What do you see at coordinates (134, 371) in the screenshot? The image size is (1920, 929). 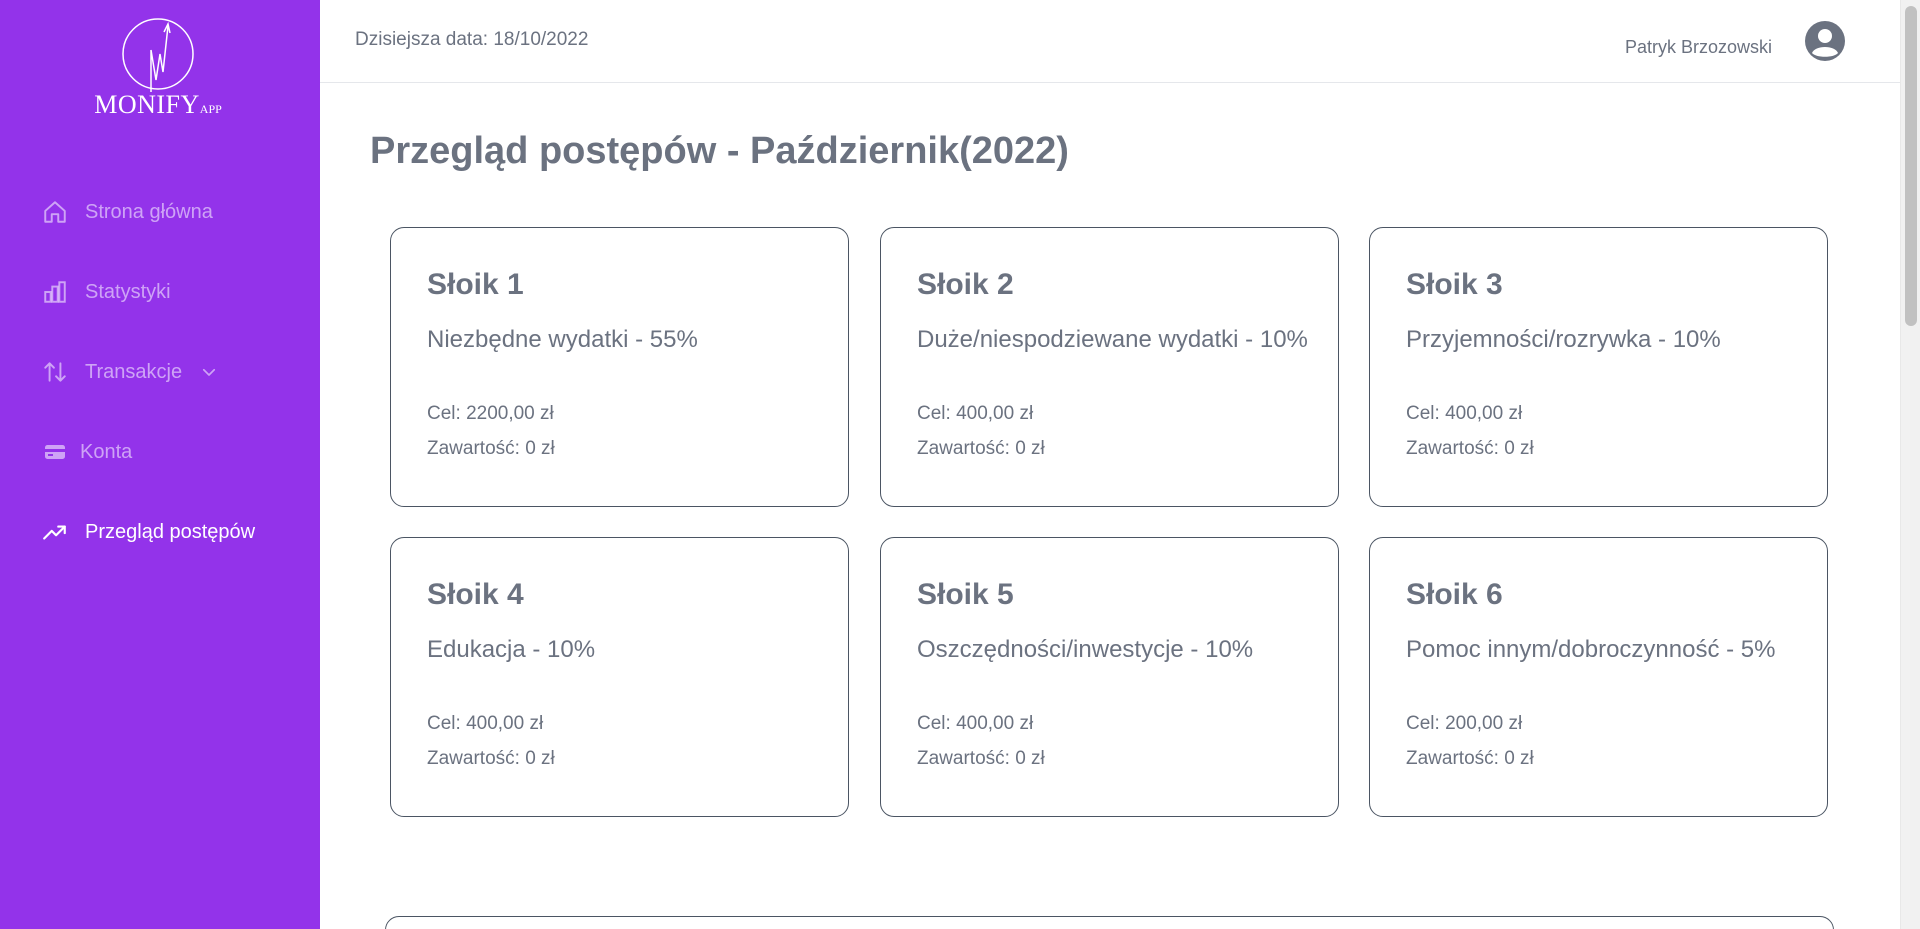 I see `sidebar-item-label: Transakcje` at bounding box center [134, 371].